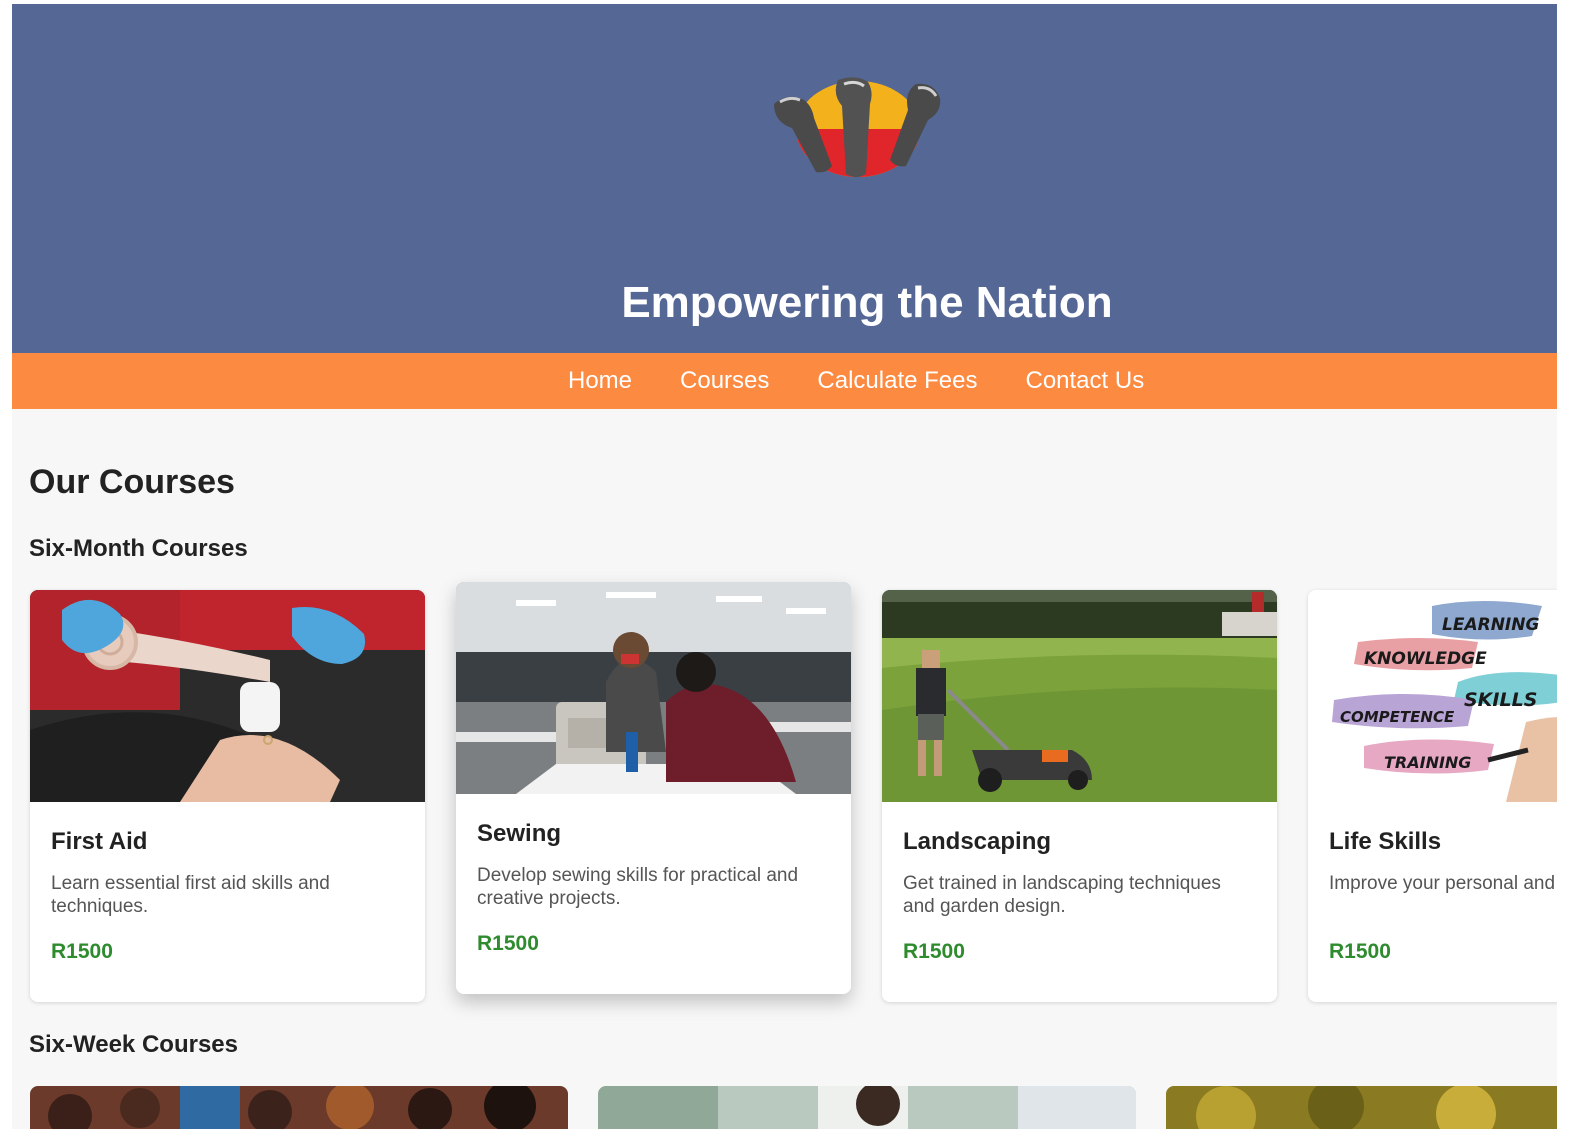 The image size is (1586, 1129). What do you see at coordinates (1079, 696) in the screenshot?
I see `landscaping-image` at bounding box center [1079, 696].